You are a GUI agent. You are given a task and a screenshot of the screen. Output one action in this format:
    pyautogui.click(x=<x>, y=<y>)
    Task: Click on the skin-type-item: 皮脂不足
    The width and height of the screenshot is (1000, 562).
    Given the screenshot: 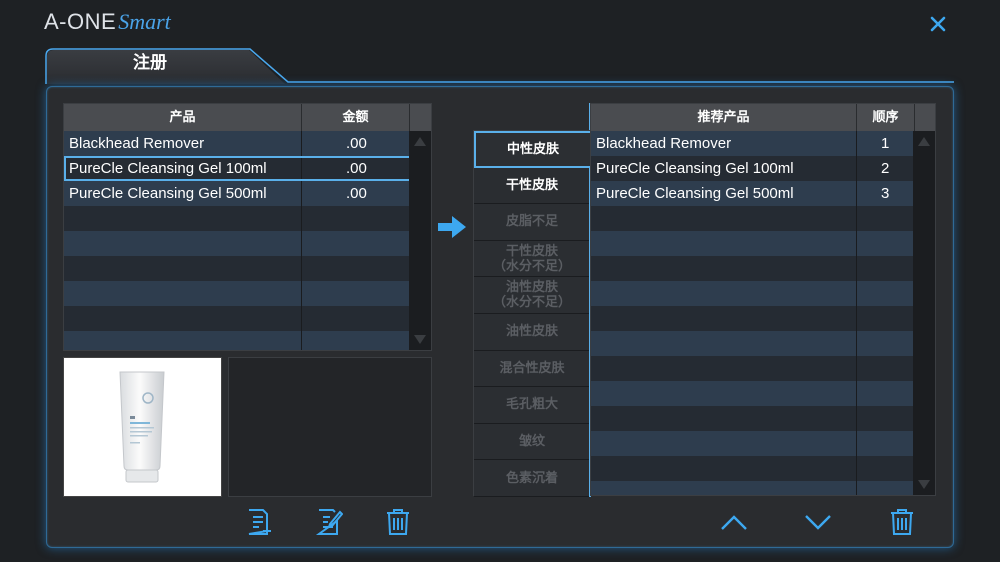 What is the action you would take?
    pyautogui.click(x=532, y=222)
    